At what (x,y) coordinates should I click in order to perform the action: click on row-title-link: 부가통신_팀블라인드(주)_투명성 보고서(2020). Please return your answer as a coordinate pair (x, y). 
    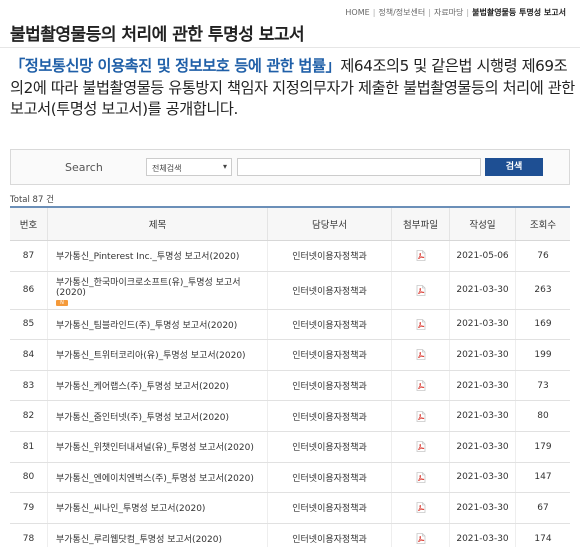
    Looking at the image, I should click on (146, 324).